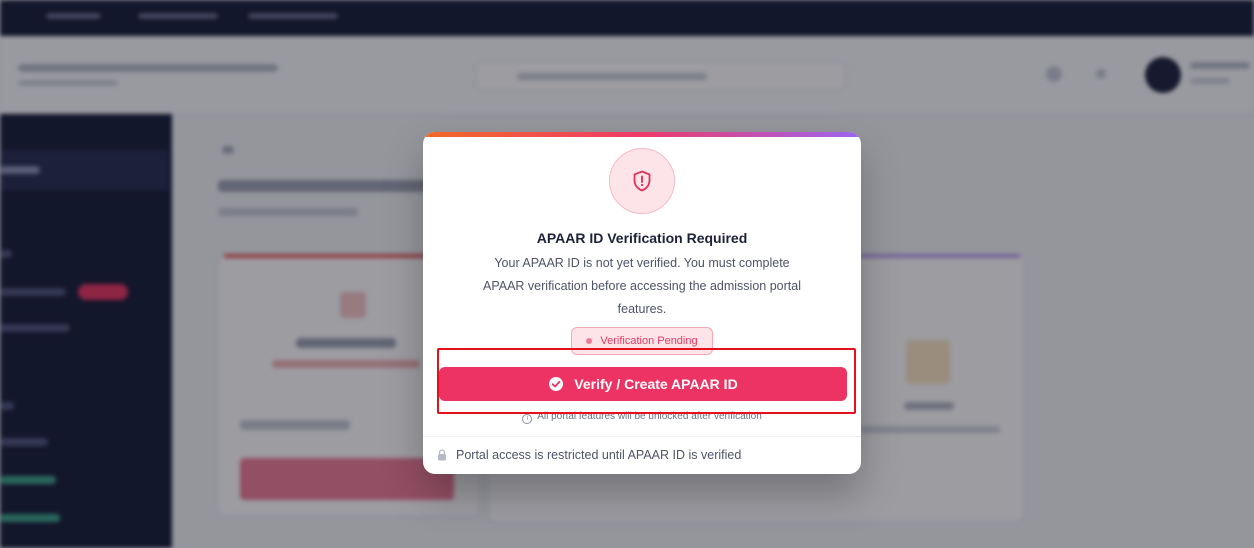 This screenshot has height=548, width=1254. I want to click on verify-button-label: Verify / Create APAAR ID, so click(656, 384).